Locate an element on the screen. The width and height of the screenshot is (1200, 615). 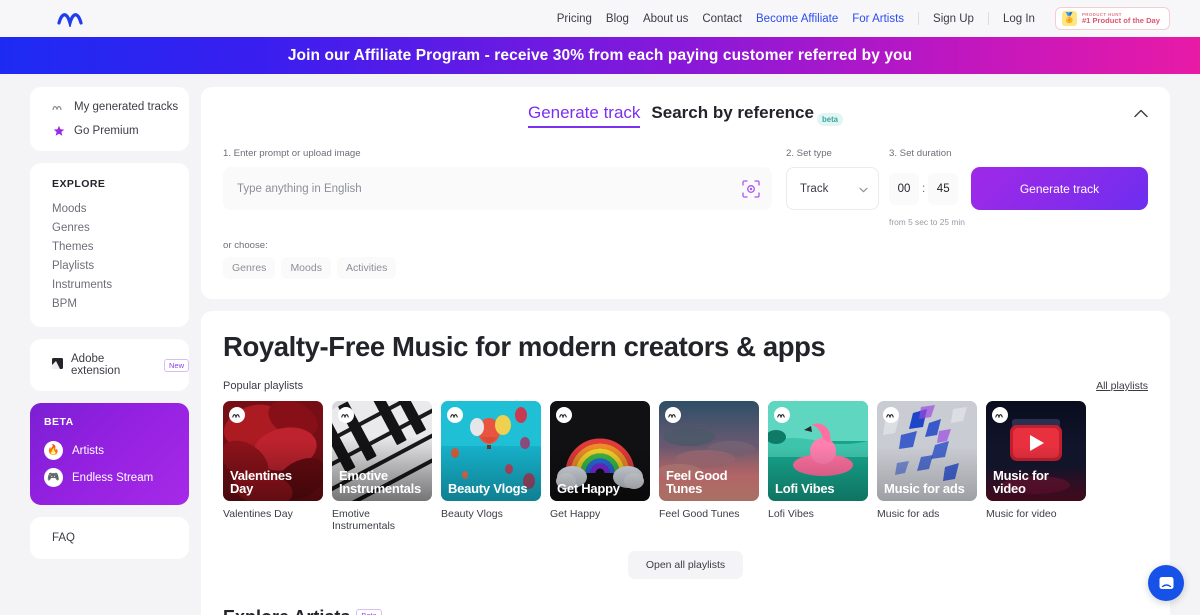
quick-choice-chips: Genres Moods Activities is located at coordinates (685, 268).